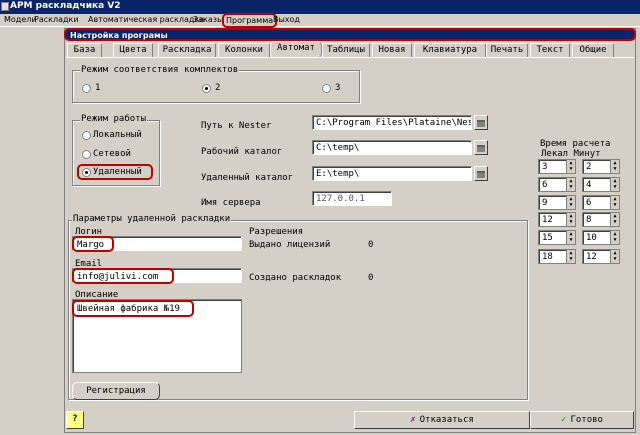 The width and height of the screenshot is (640, 435). Describe the element at coordinates (593, 50) in the screenshot. I see `tab-general: Общие` at that location.